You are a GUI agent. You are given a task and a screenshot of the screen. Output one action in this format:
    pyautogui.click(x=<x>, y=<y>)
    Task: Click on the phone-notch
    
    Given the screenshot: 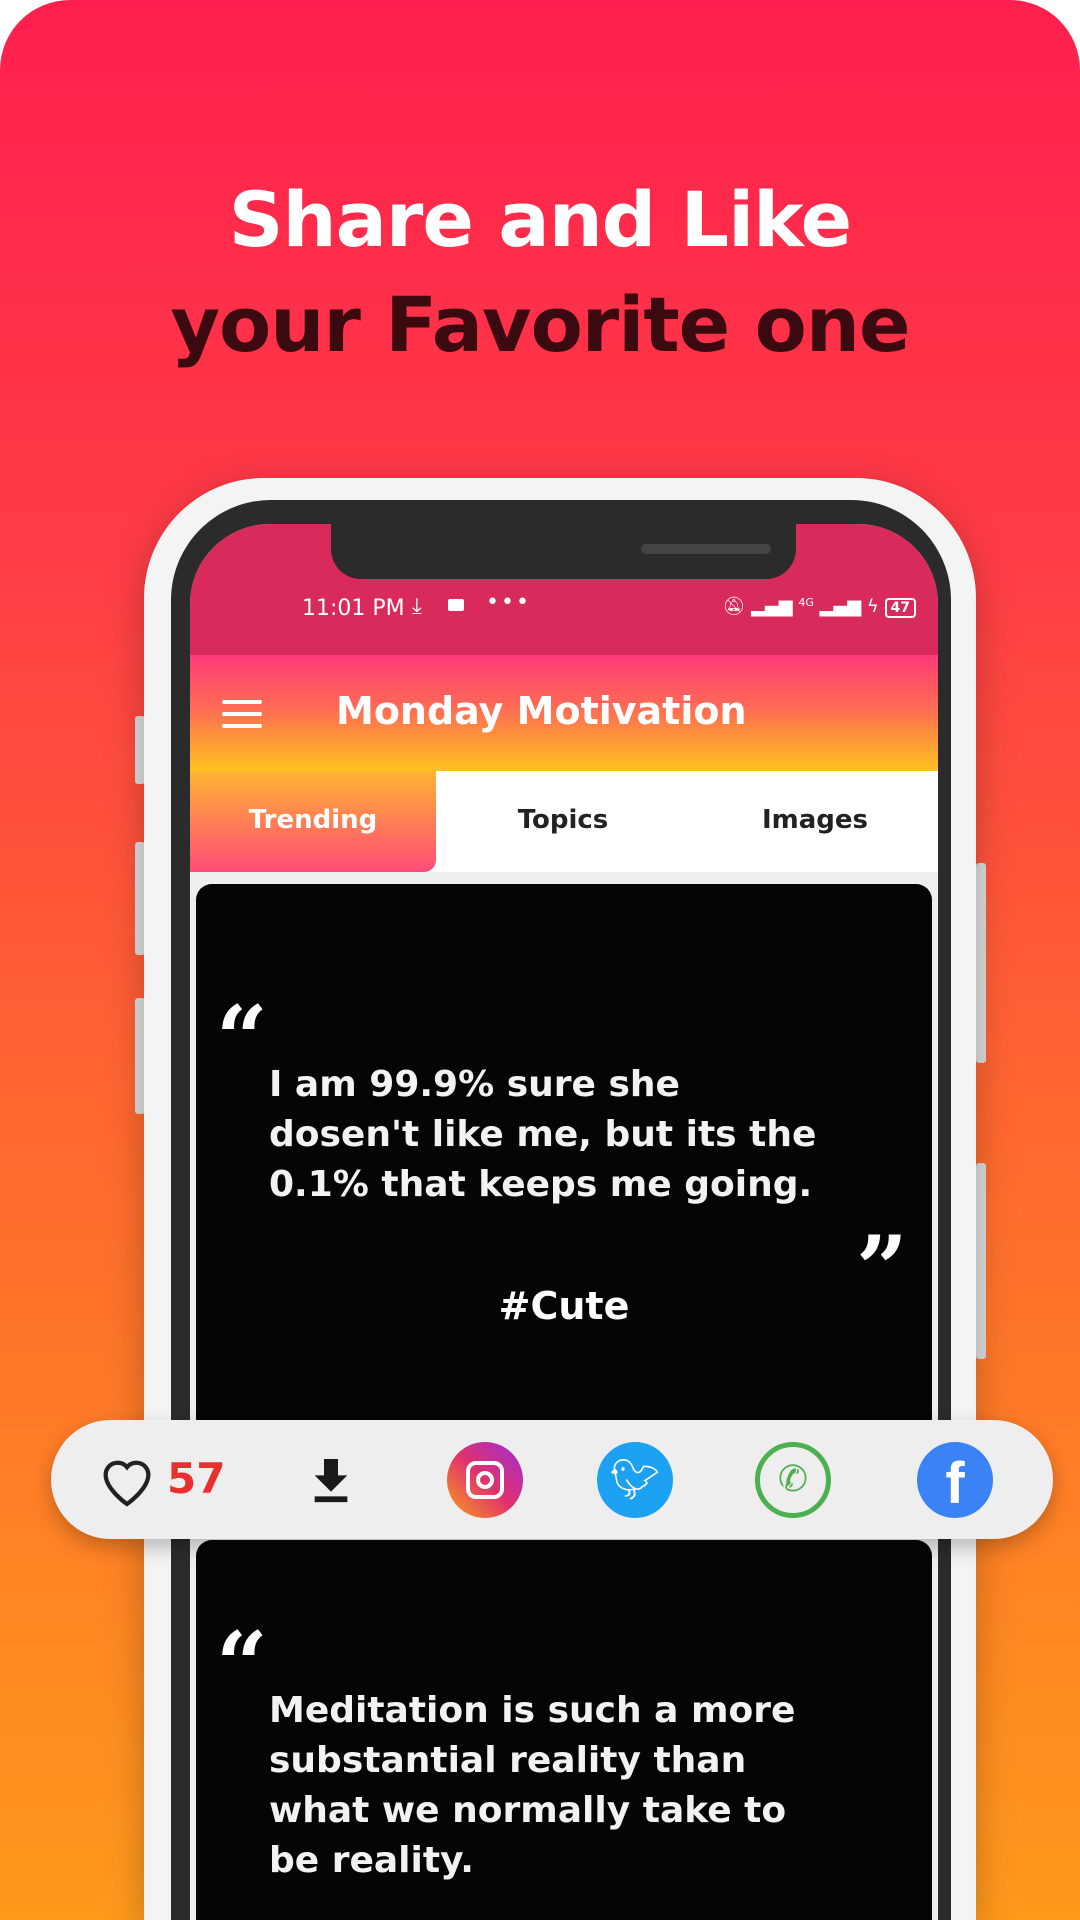 What is the action you would take?
    pyautogui.click(x=563, y=551)
    